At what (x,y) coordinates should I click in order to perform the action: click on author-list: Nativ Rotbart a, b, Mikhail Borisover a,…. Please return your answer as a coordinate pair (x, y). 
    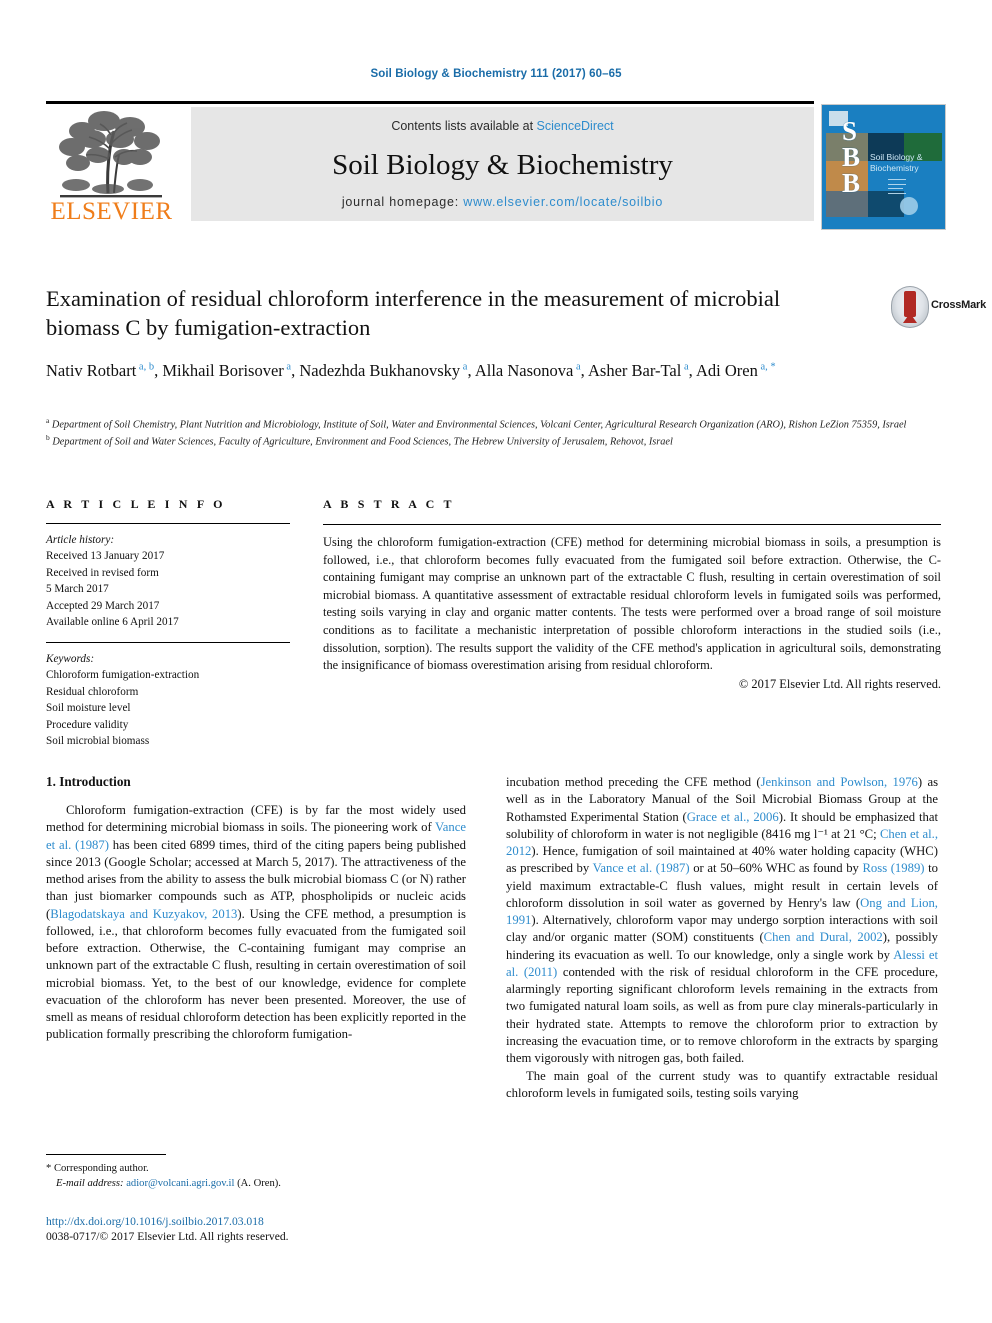
    Looking at the image, I should click on (411, 370).